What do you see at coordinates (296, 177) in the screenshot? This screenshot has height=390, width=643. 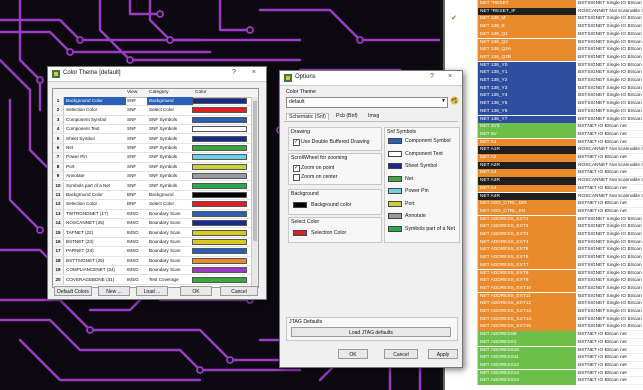 I see `zoom-on-center-checkbox` at bounding box center [296, 177].